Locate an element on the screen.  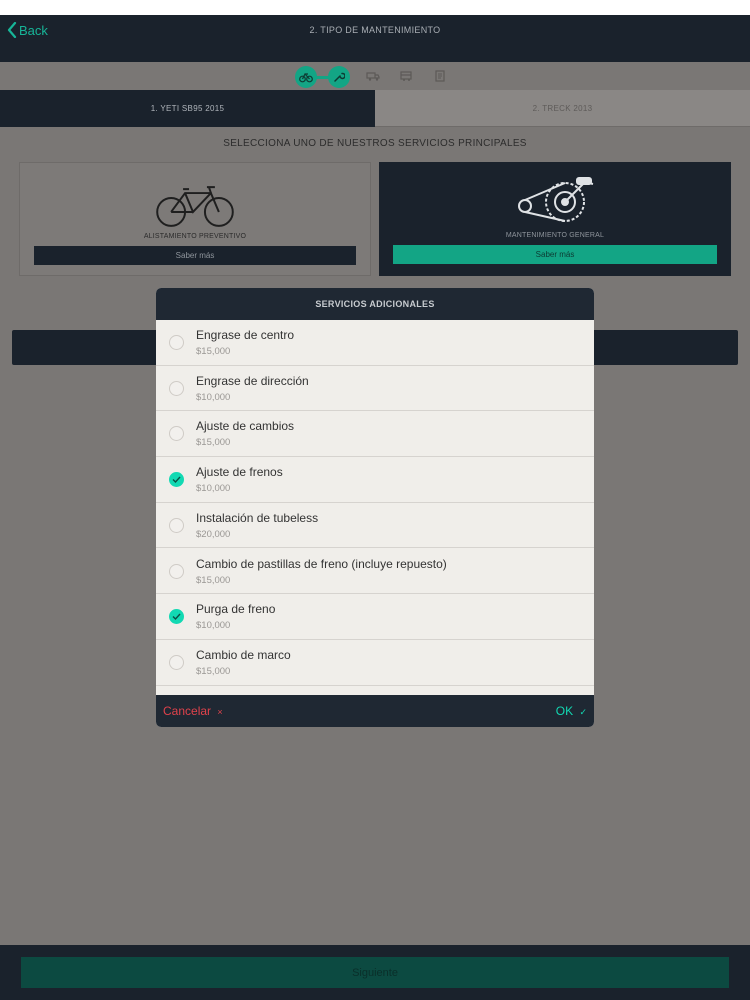
step-indicator is located at coordinates (375, 76).